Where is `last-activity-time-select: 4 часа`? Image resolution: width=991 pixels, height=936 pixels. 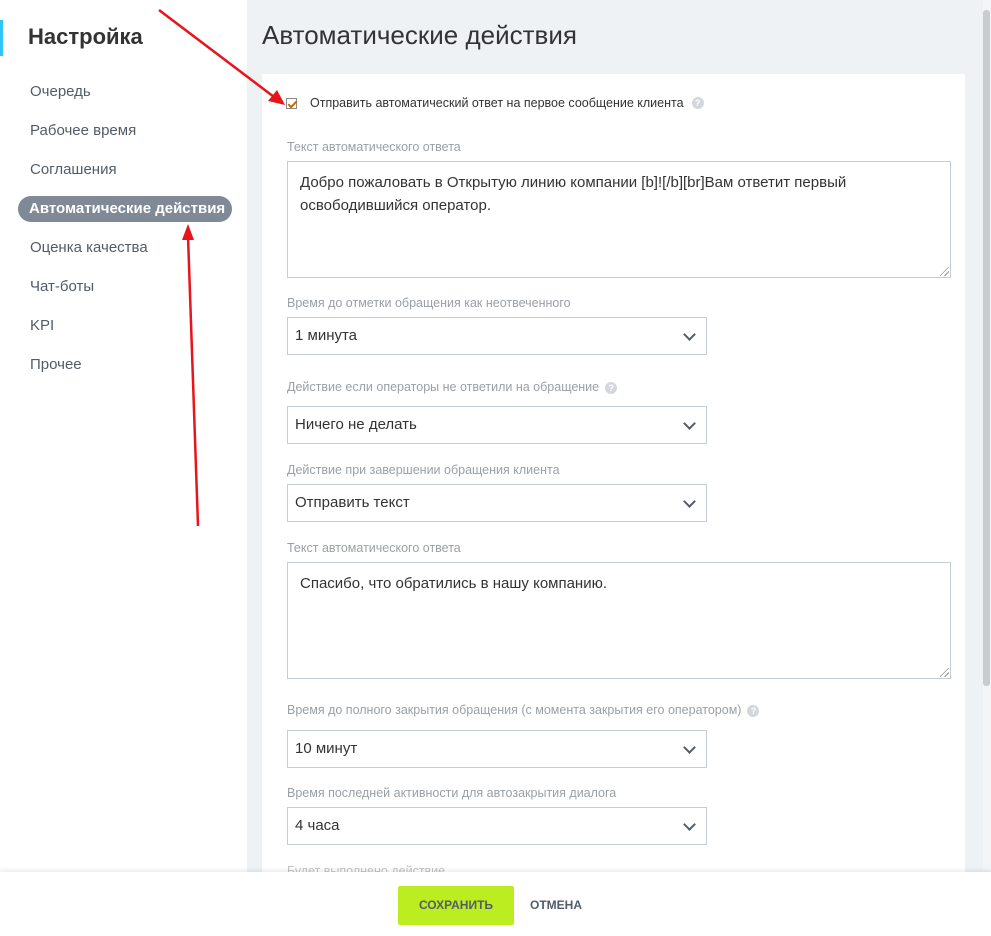
last-activity-time-select: 4 часа is located at coordinates (497, 826).